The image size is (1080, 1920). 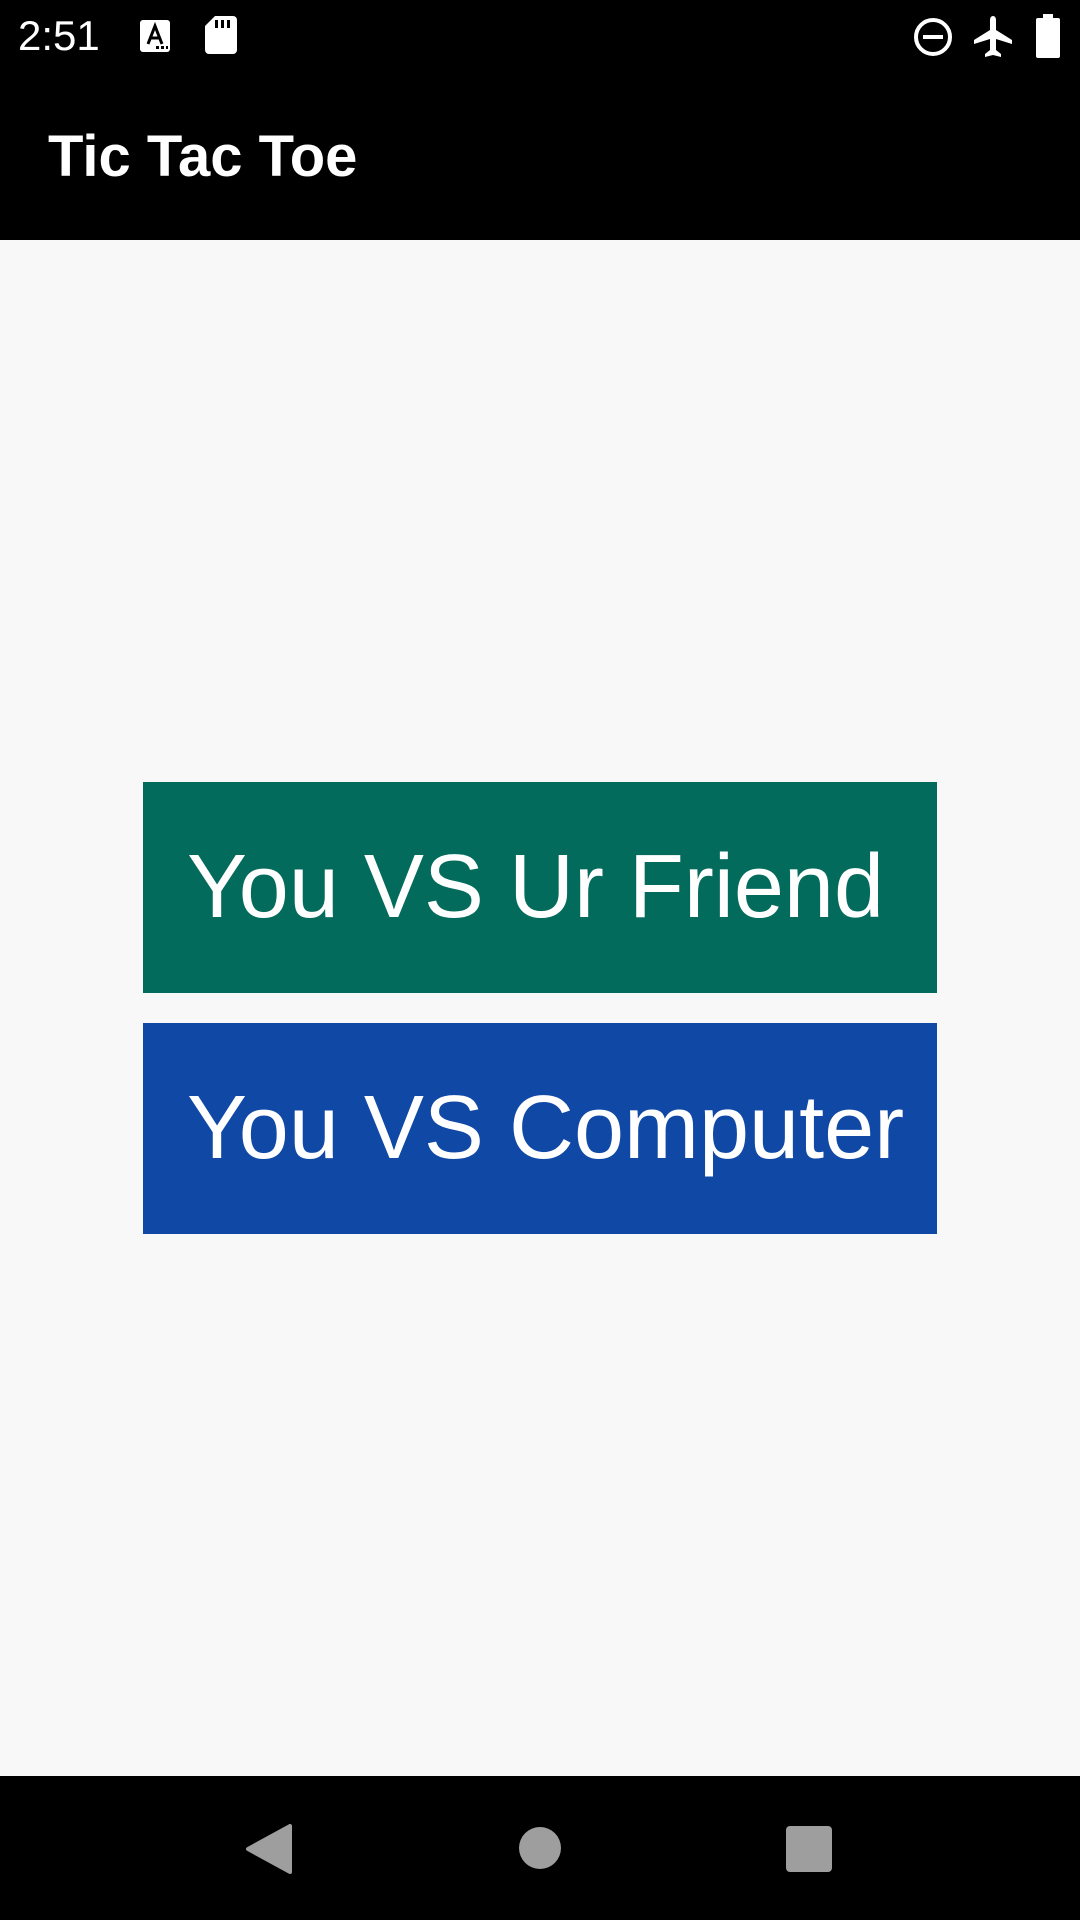 I want to click on app-bar: Tic Tac Toe, so click(x=540, y=156).